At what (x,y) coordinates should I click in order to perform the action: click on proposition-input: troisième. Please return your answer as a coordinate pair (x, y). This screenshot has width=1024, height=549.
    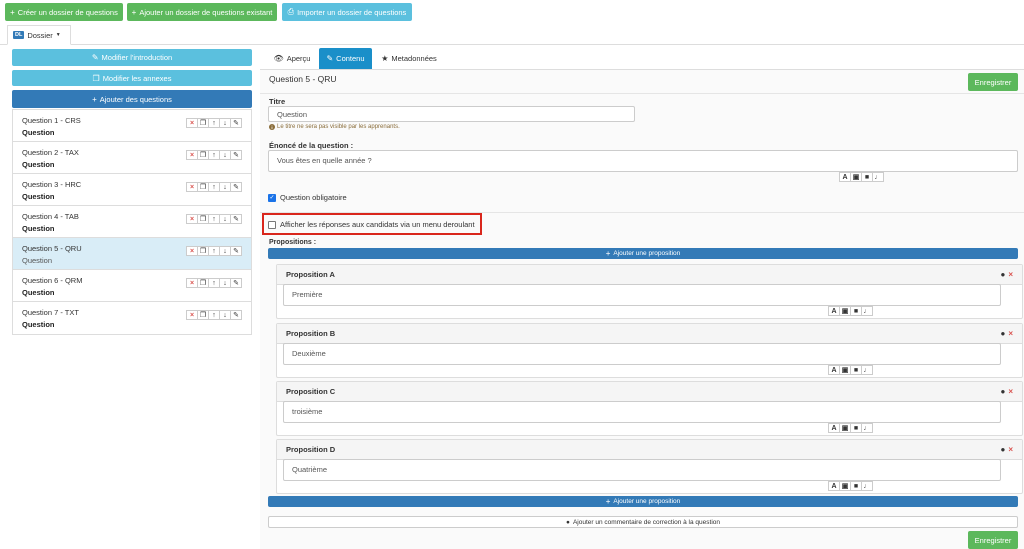
    Looking at the image, I should click on (642, 412).